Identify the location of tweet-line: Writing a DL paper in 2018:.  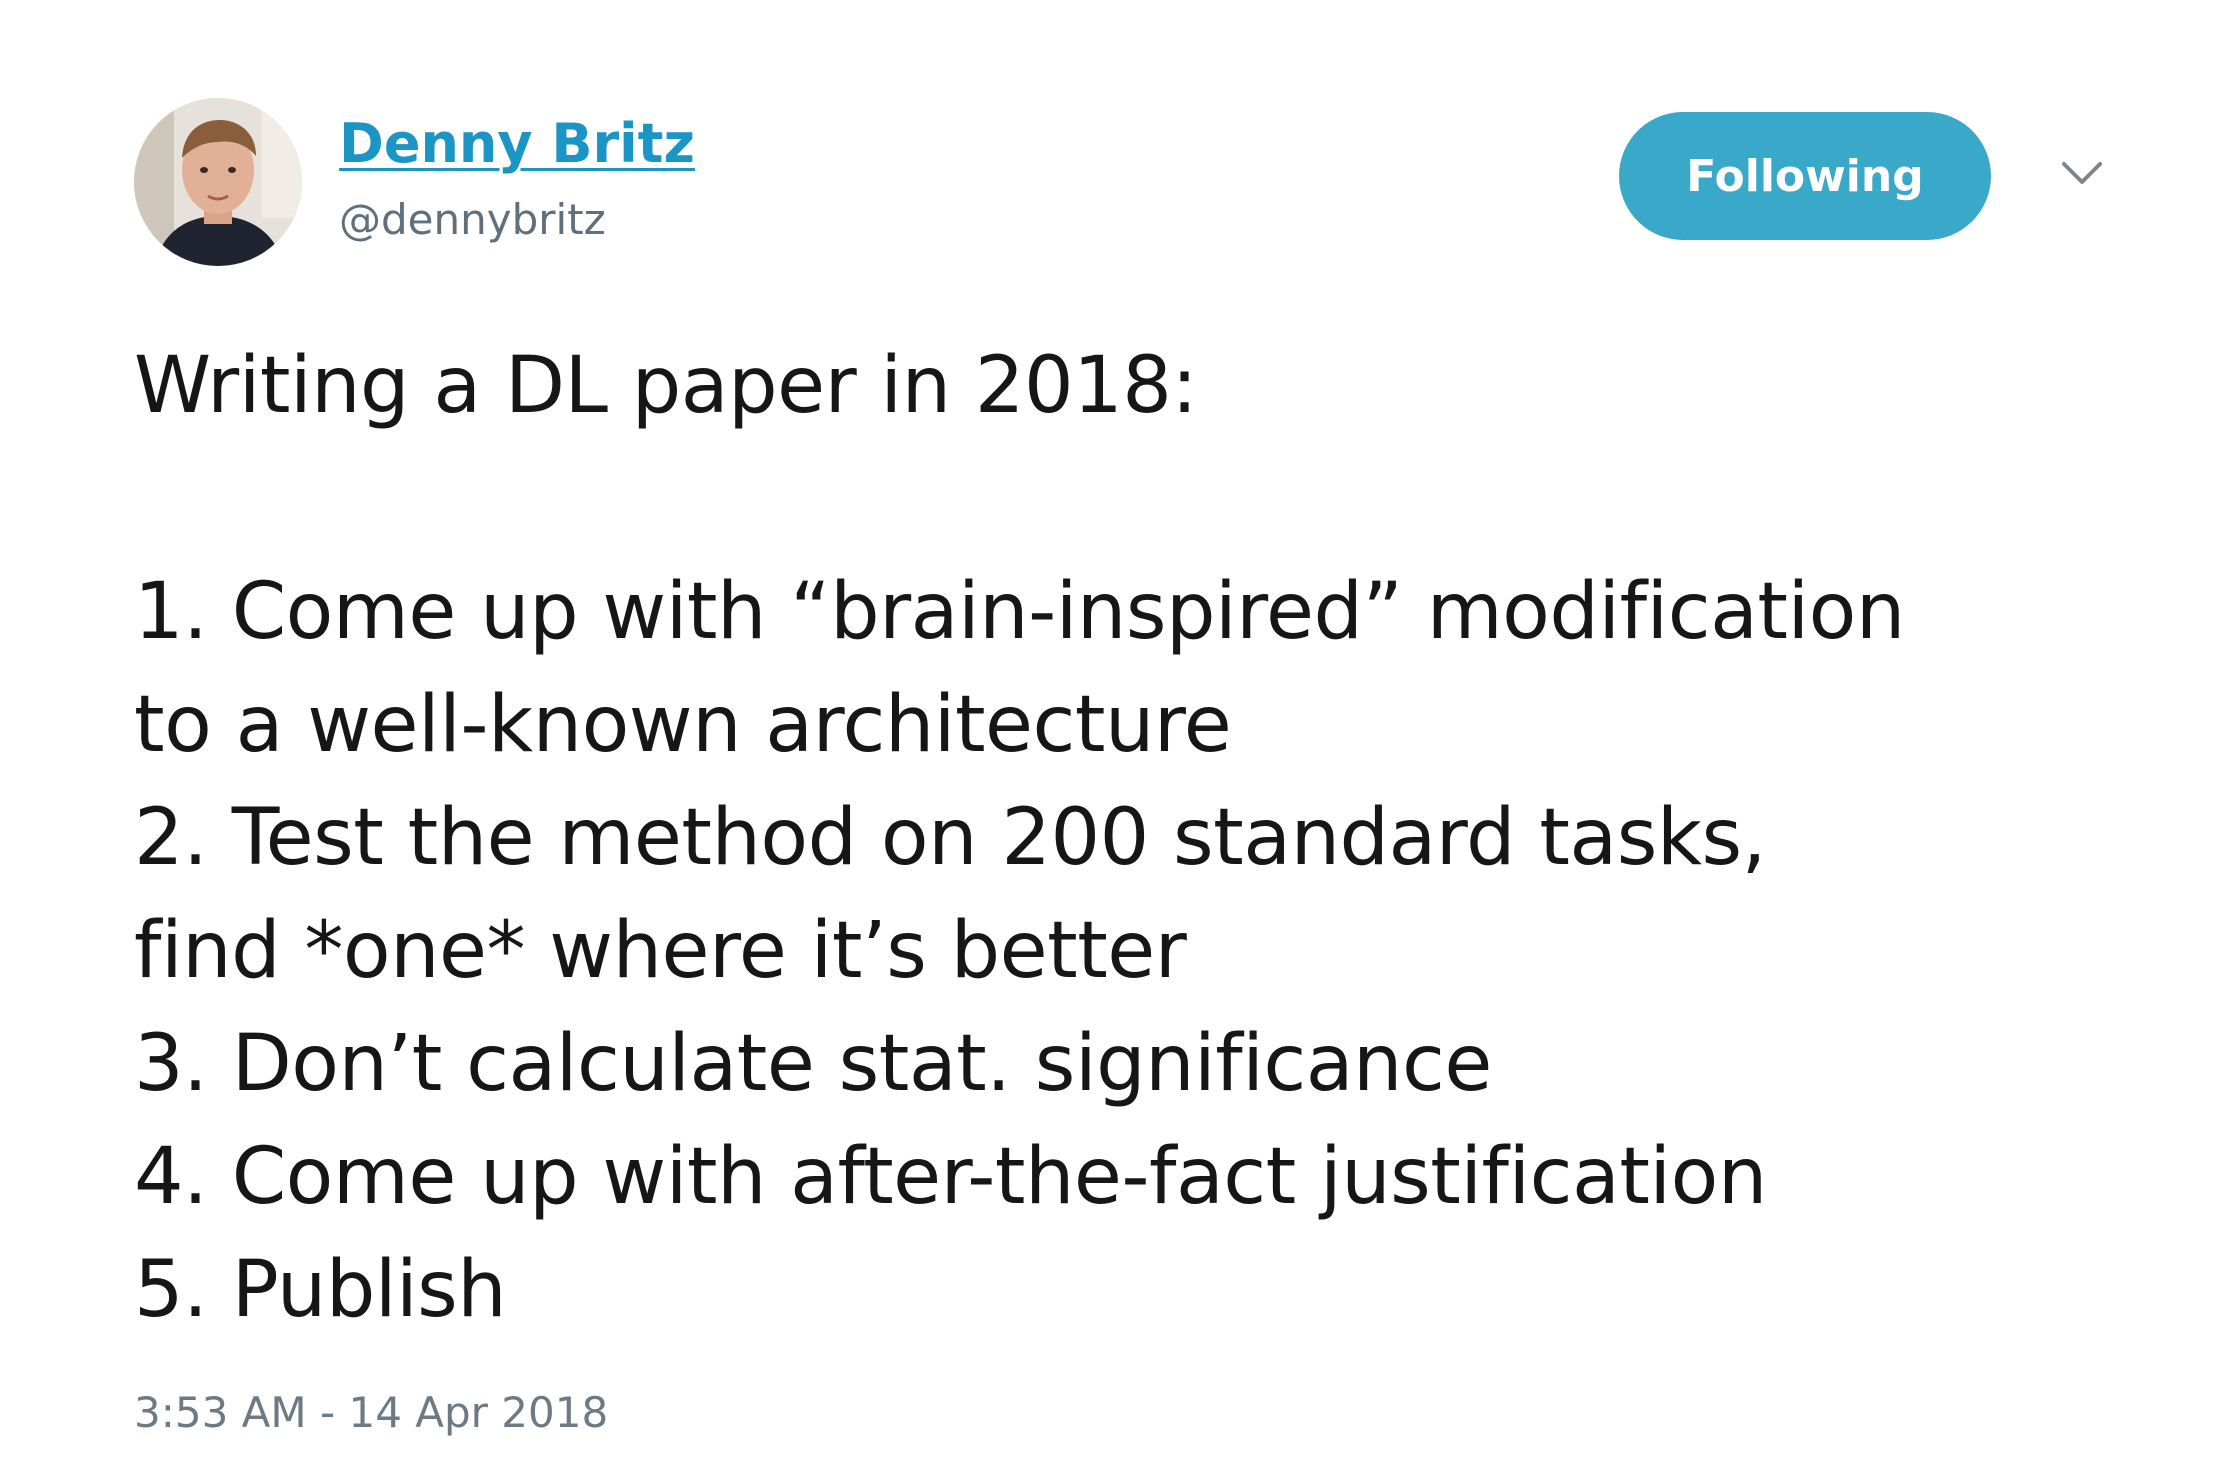
(666, 386).